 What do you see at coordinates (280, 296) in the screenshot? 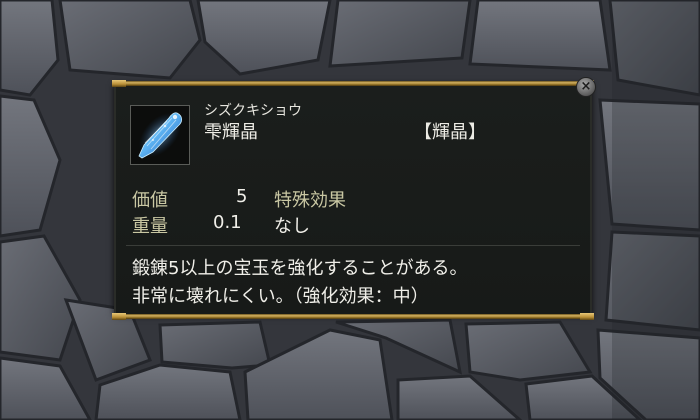
I see `description-line-2: 非常に壊れにくい。（強化効果：中）` at bounding box center [280, 296].